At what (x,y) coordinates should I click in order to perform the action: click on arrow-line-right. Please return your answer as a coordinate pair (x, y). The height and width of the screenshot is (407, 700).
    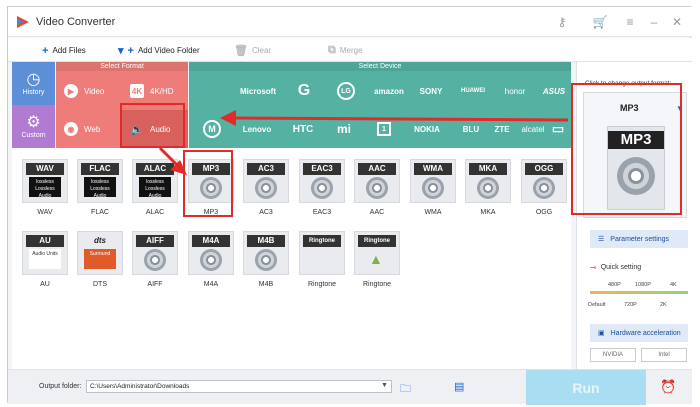
    Looking at the image, I should click on (400, 119).